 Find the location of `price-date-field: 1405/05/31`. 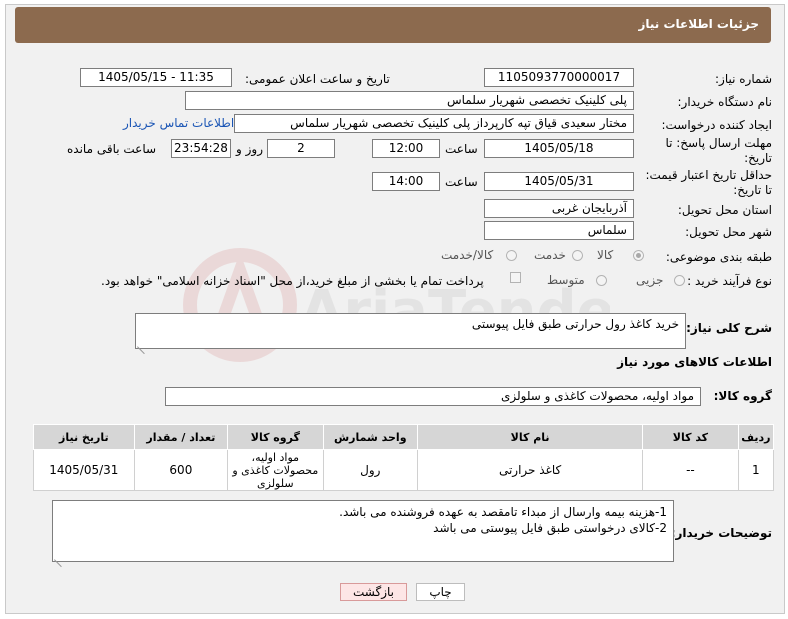

price-date-field: 1405/05/31 is located at coordinates (559, 181).